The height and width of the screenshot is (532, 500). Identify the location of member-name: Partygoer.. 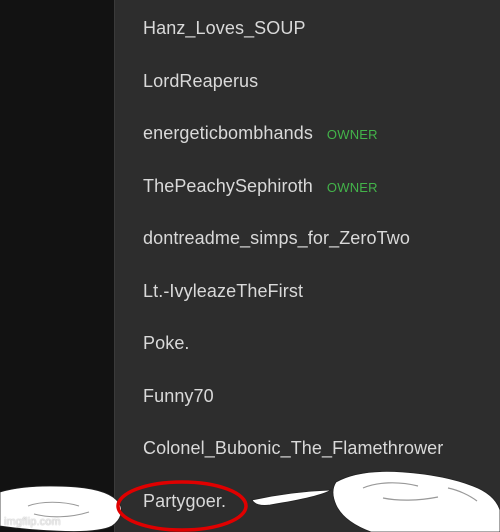
(185, 500).